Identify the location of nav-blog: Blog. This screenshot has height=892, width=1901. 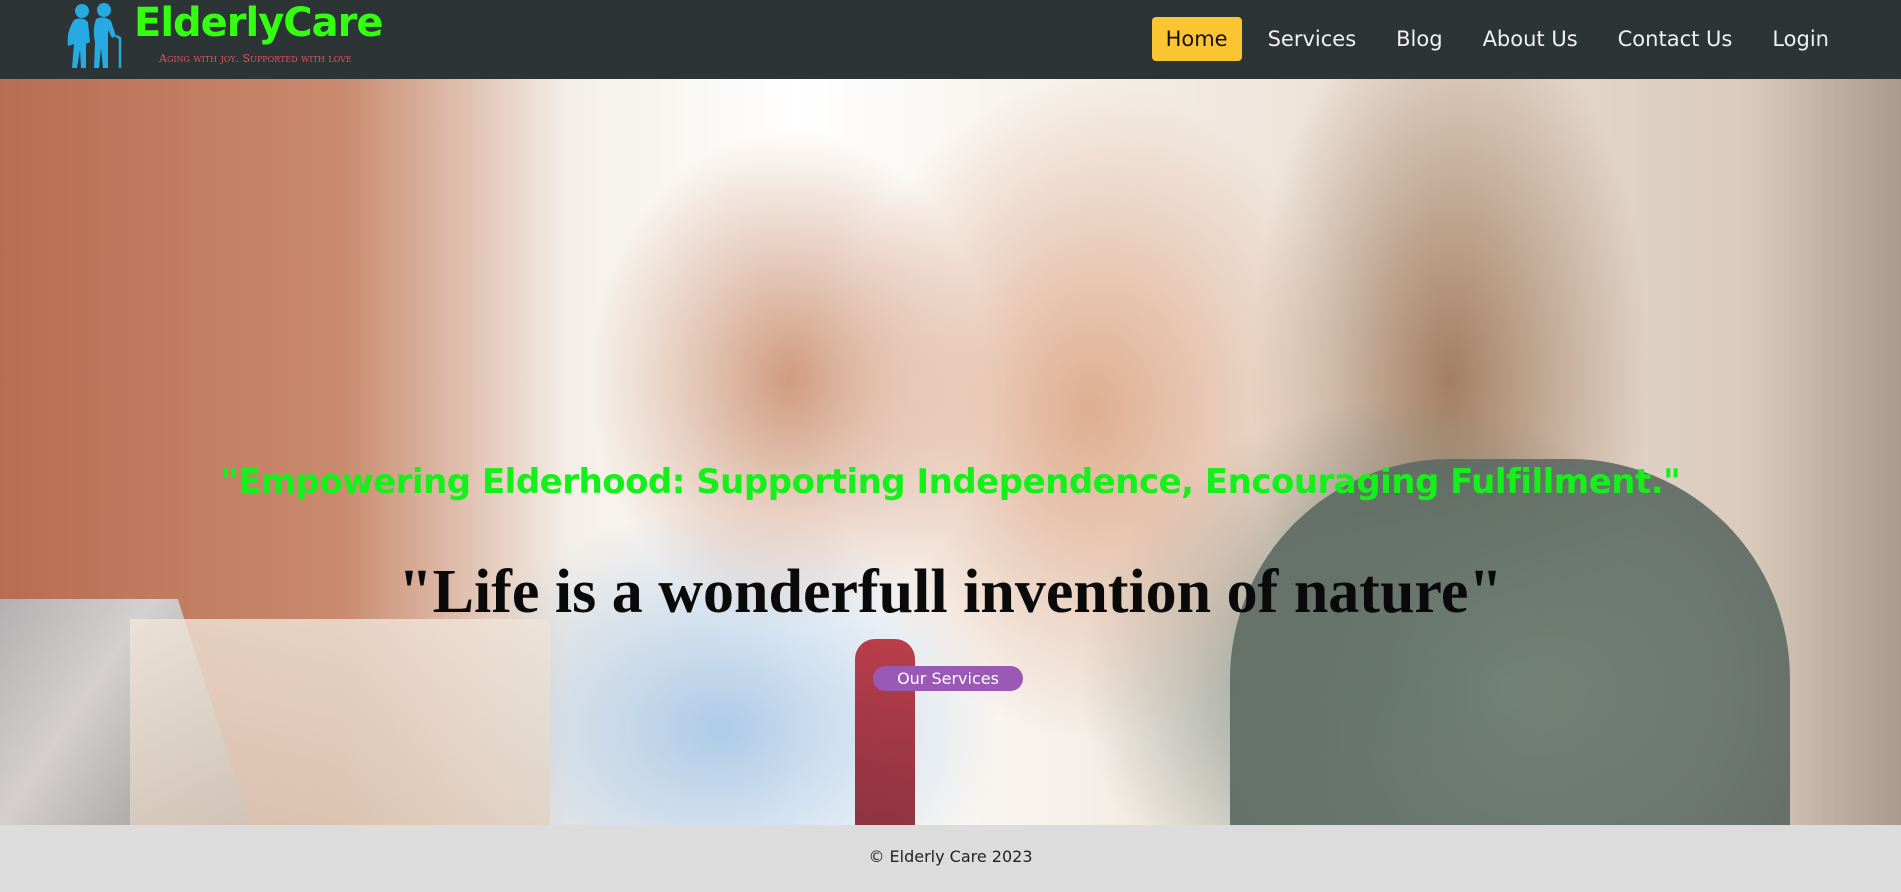
(1419, 39).